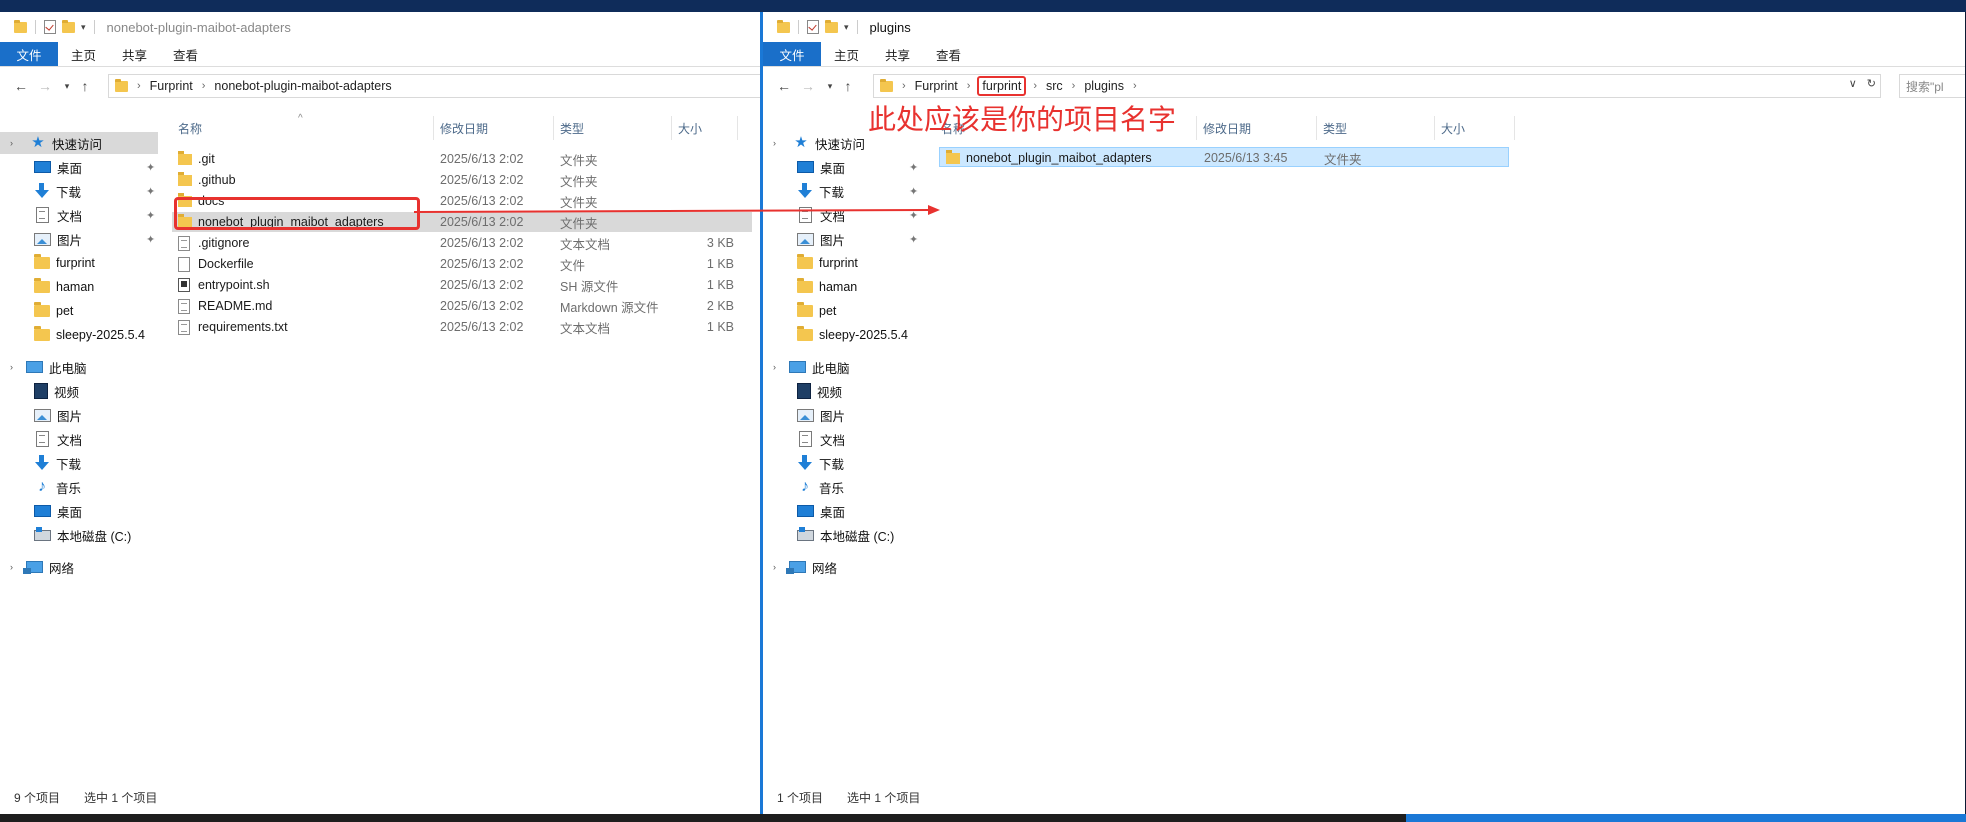  What do you see at coordinates (1871, 83) in the screenshot?
I see `refresh-icon: ↻` at bounding box center [1871, 83].